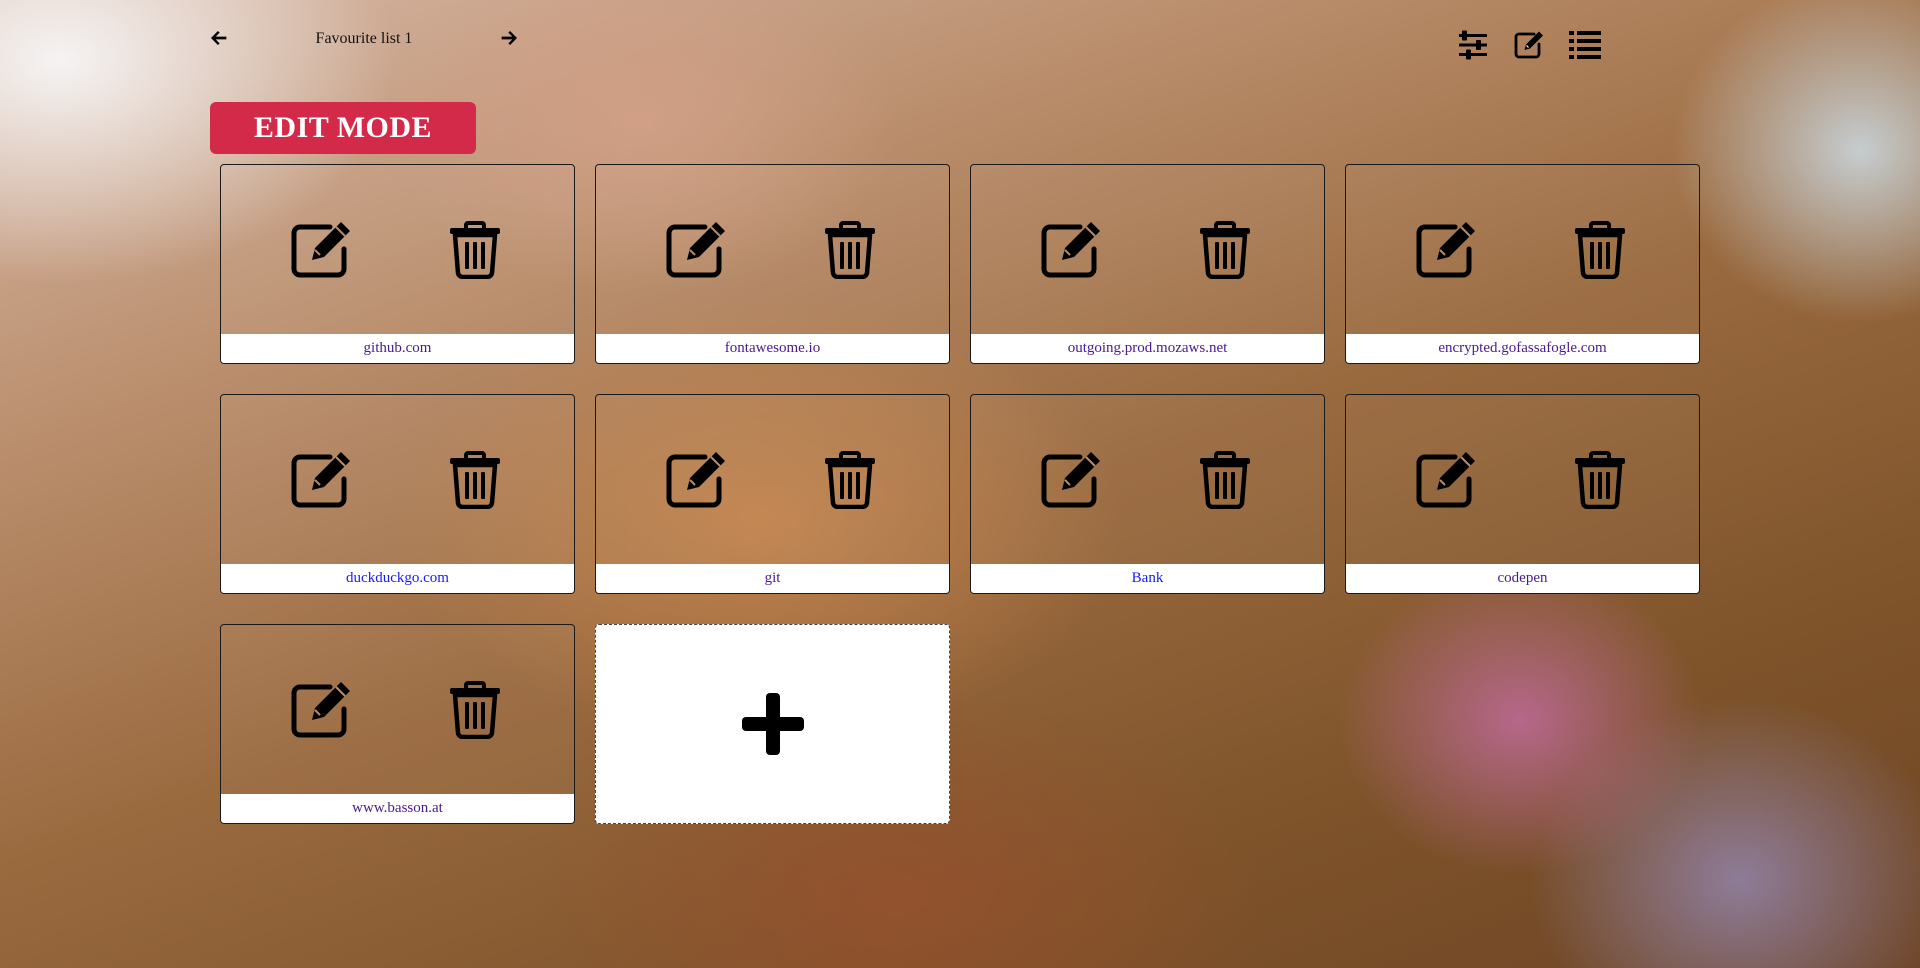 The width and height of the screenshot is (1920, 968). What do you see at coordinates (1147, 578) in the screenshot?
I see `tile-link-label: Bank` at bounding box center [1147, 578].